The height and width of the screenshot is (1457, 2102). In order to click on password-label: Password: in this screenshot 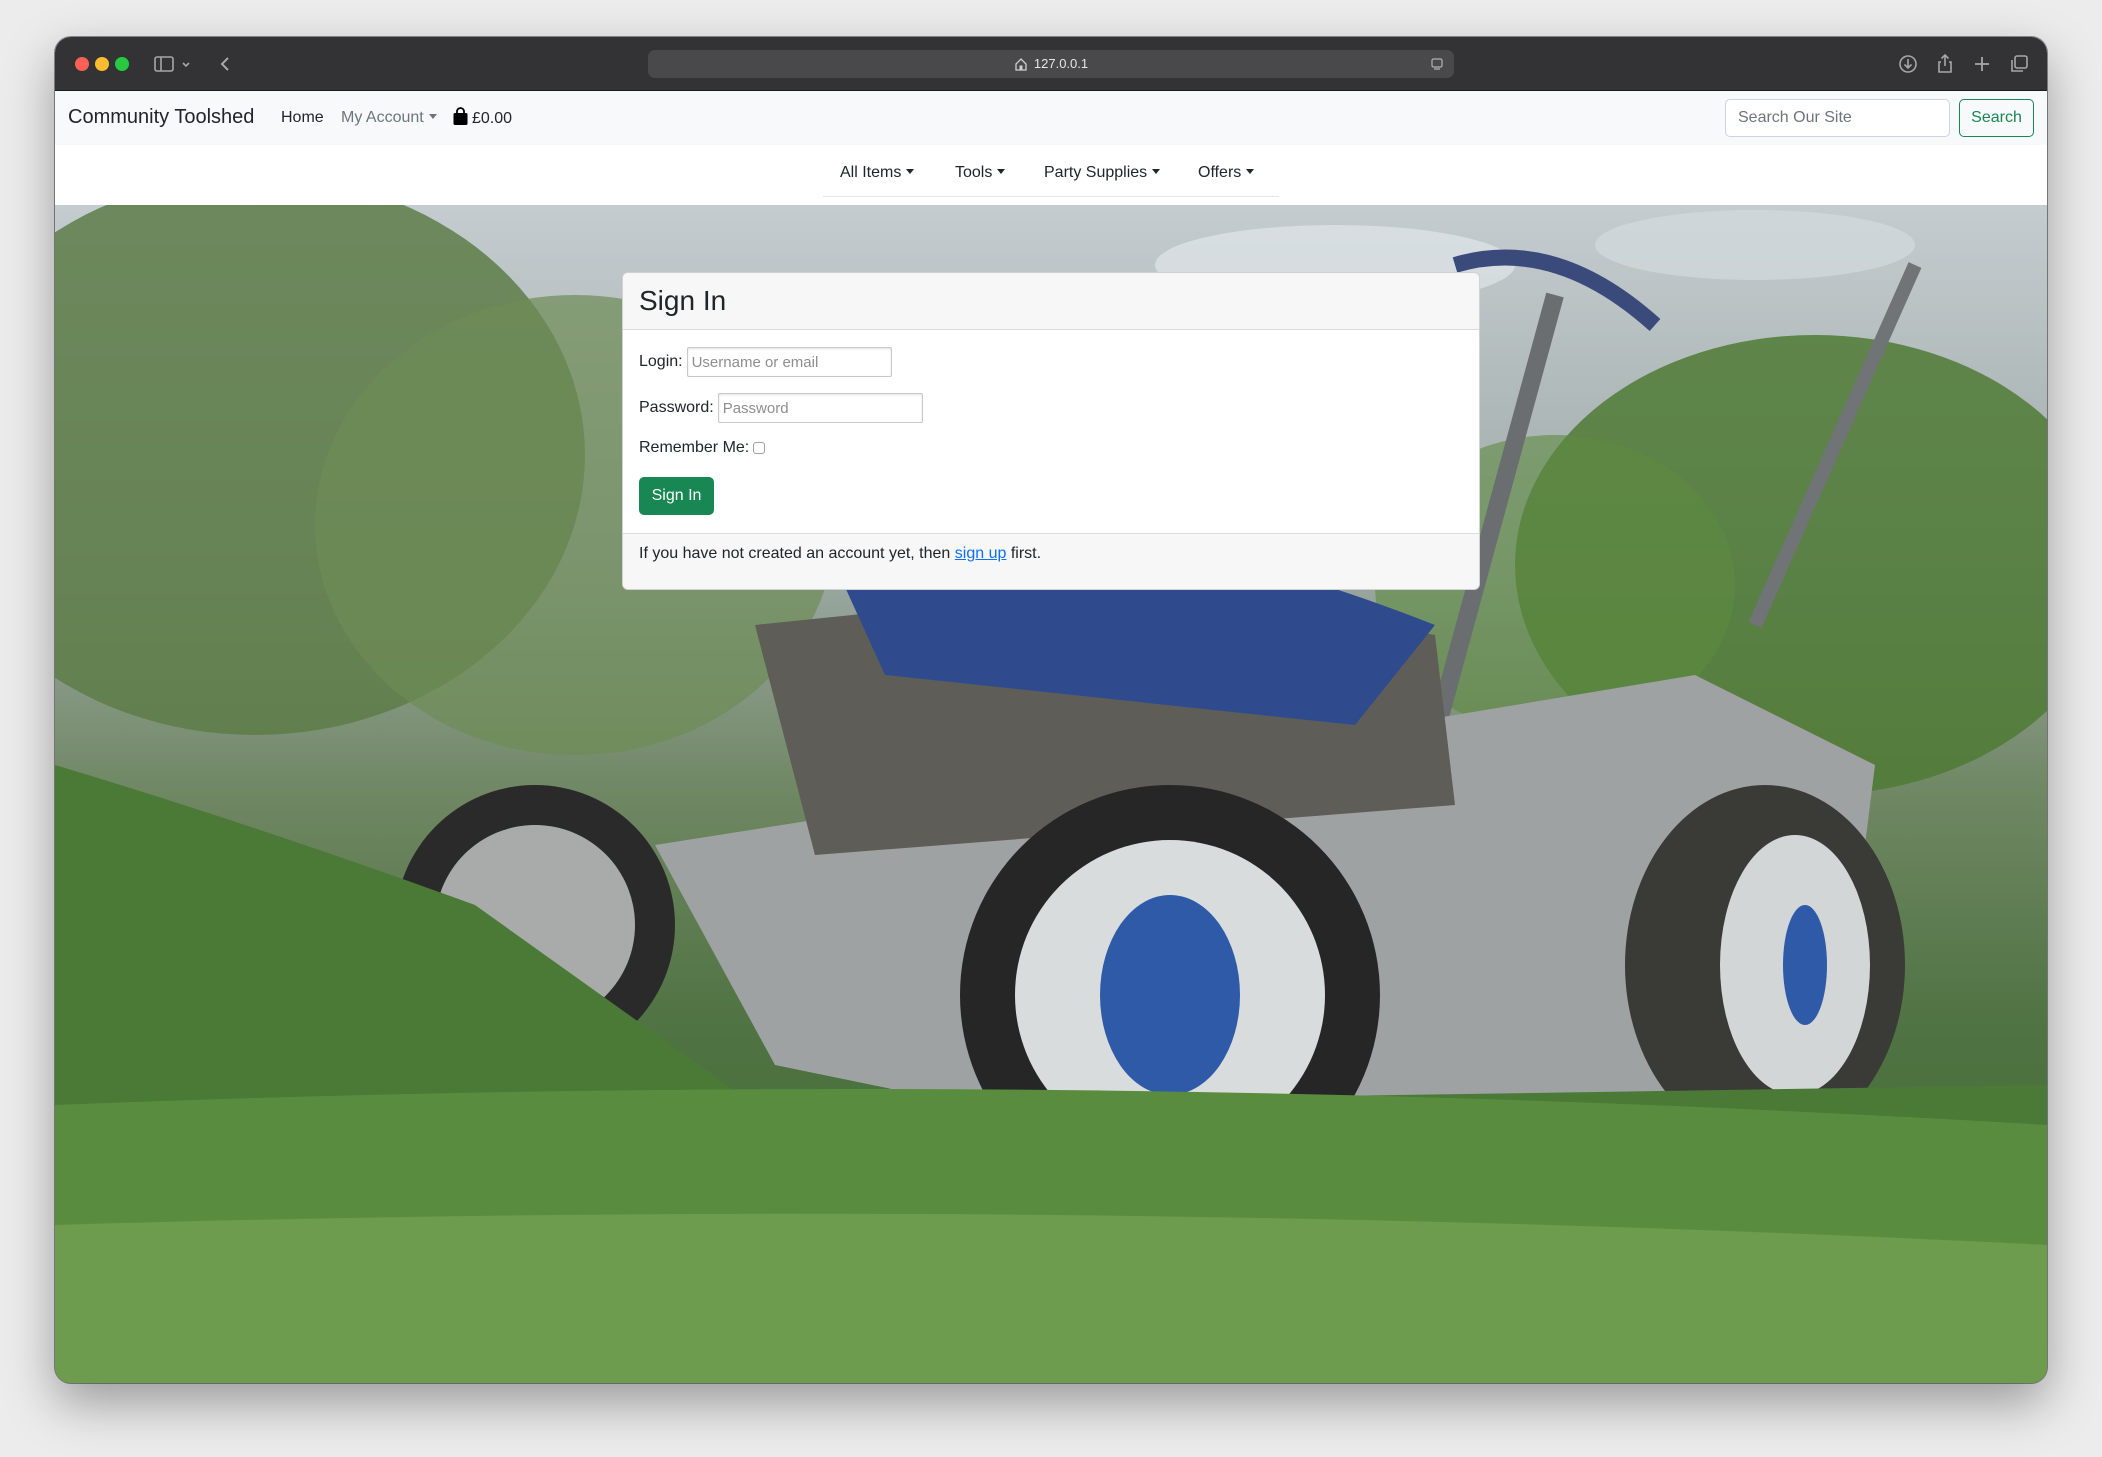, I will do `click(676, 408)`.